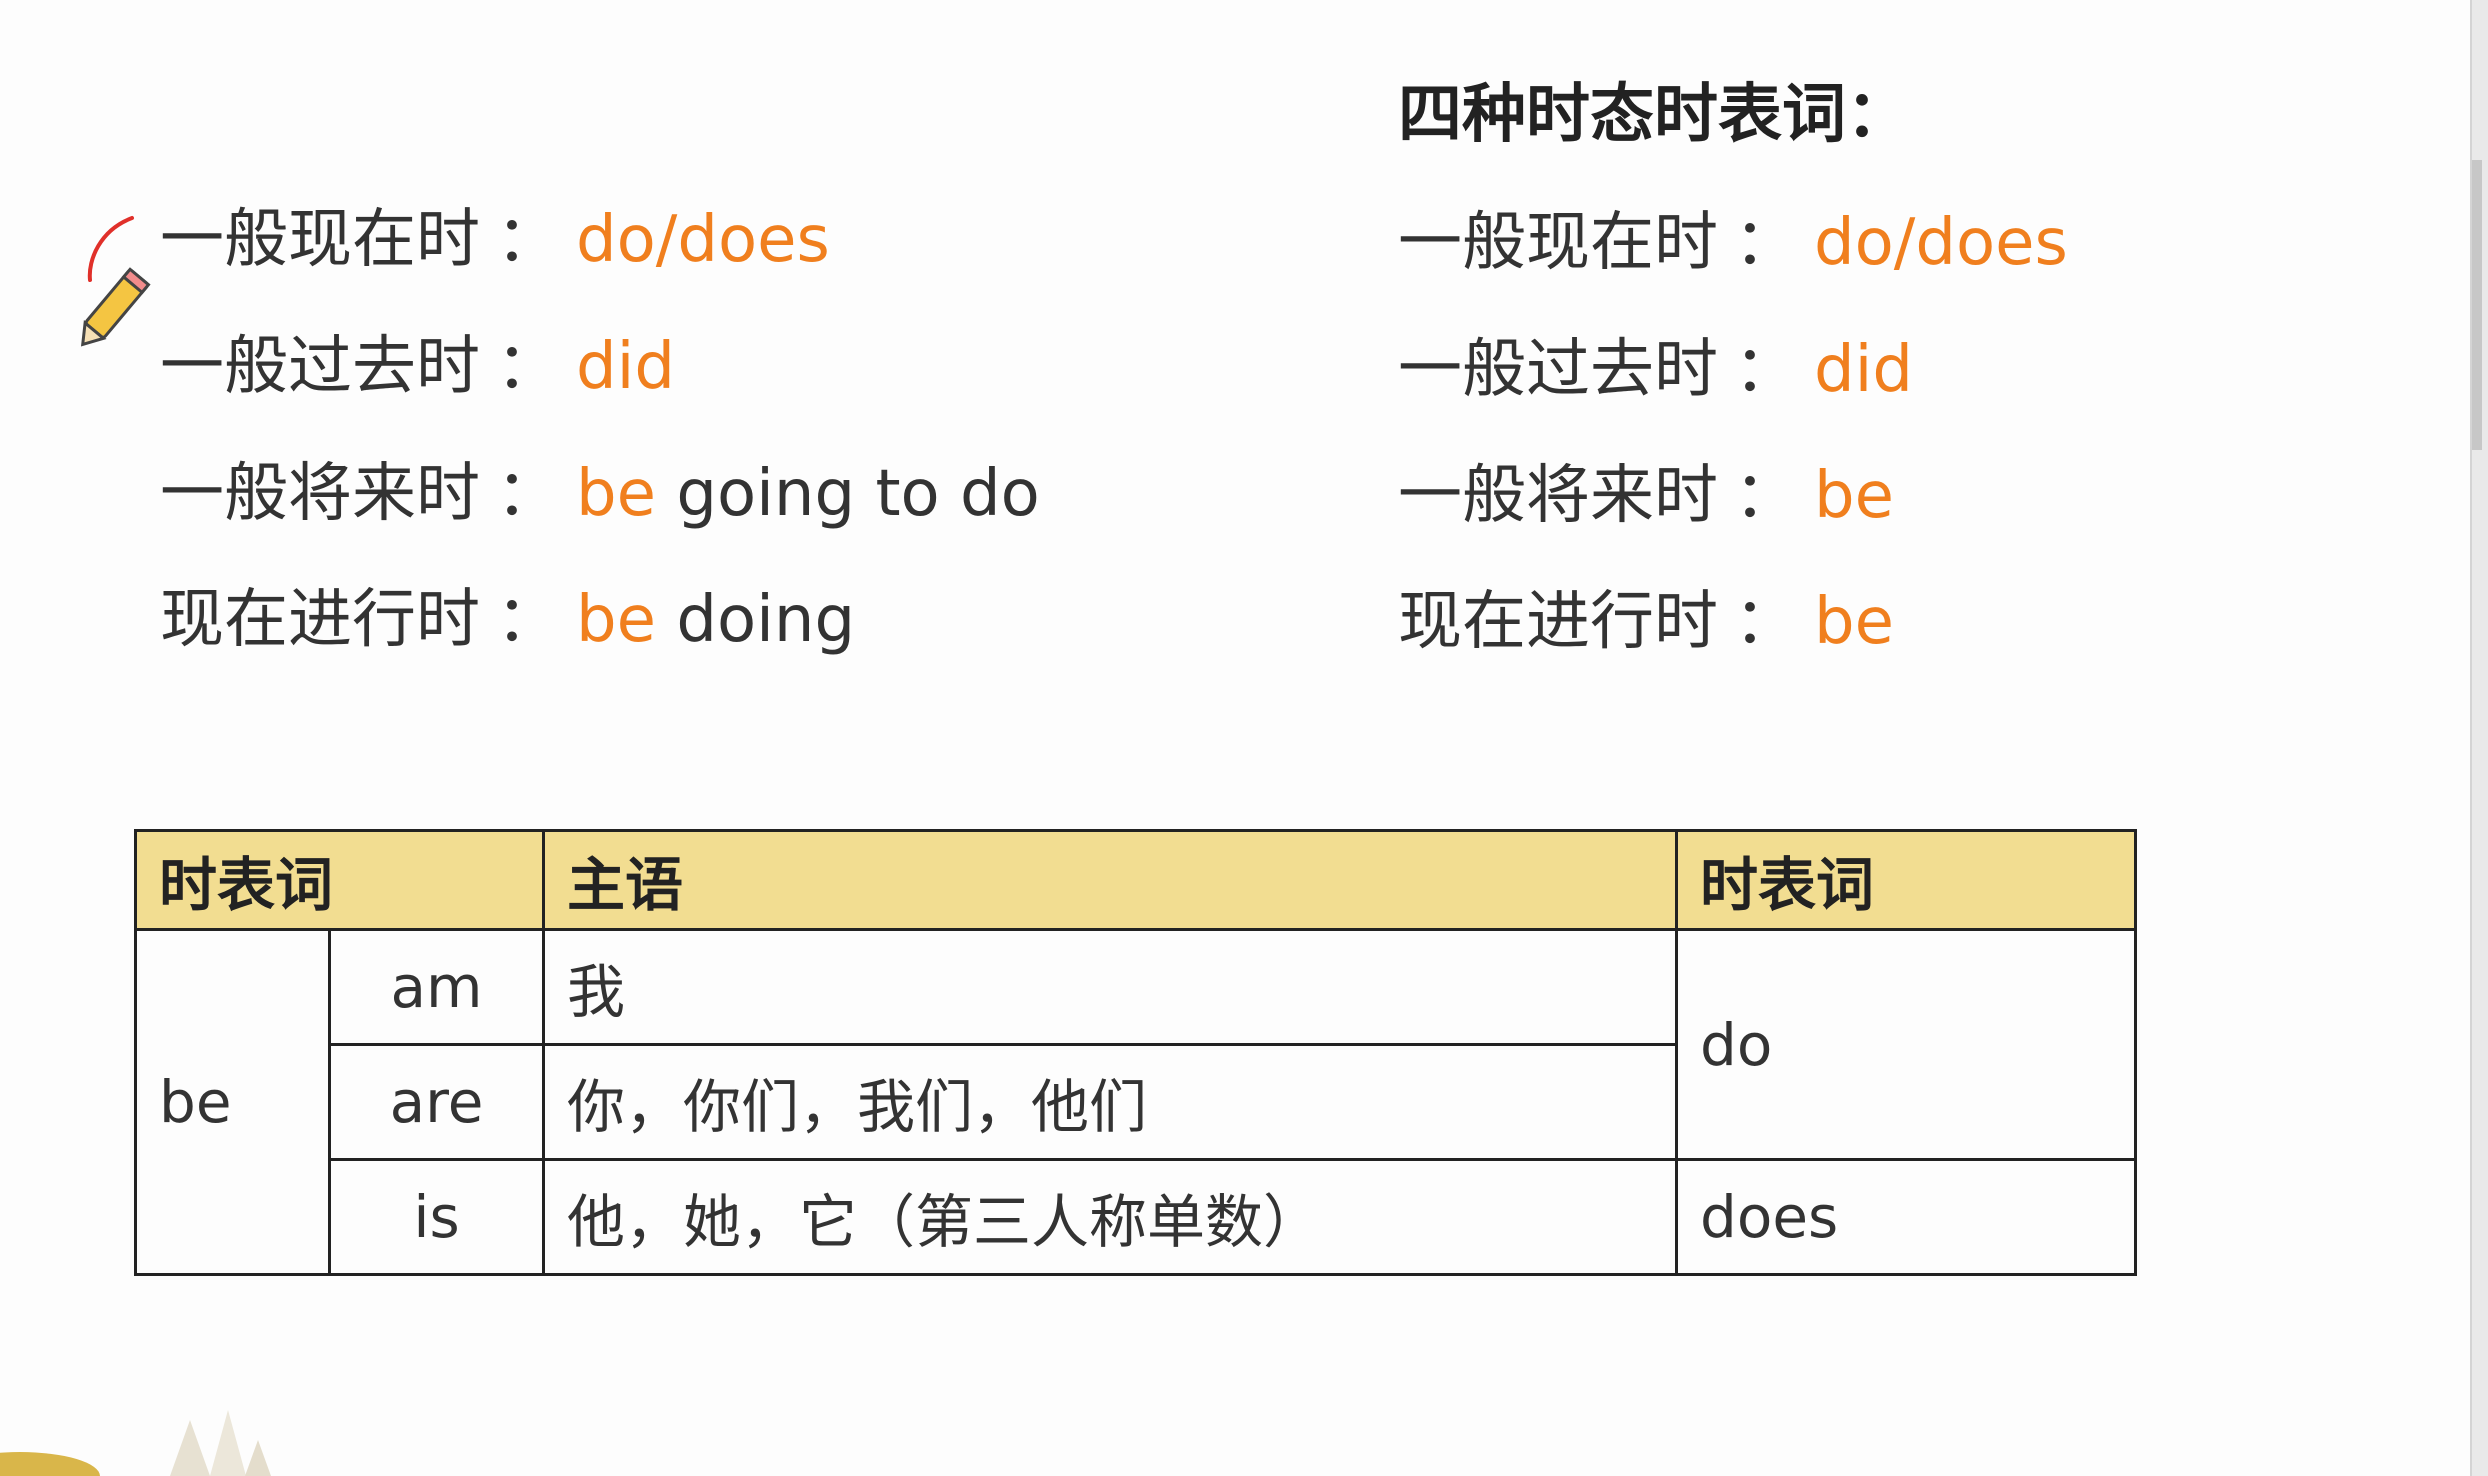  I want to click on table-header-row: 时表词 主语 时表词, so click(1135, 880).